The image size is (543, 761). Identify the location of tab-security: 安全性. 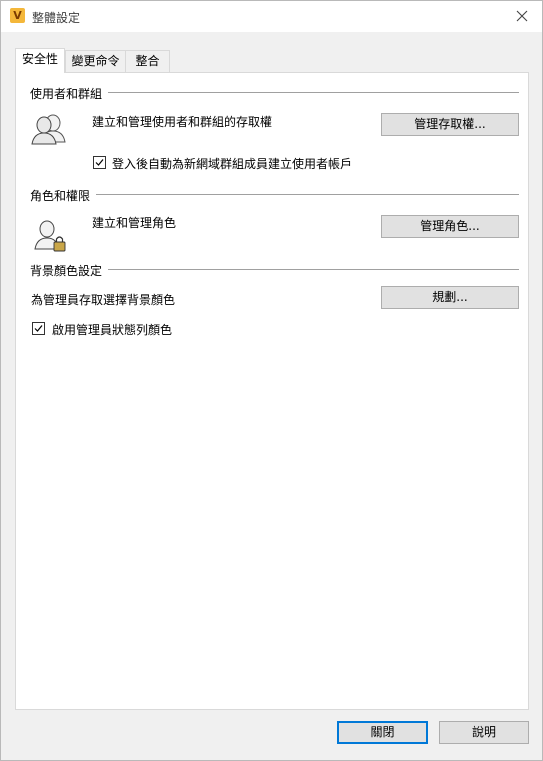
(40, 60).